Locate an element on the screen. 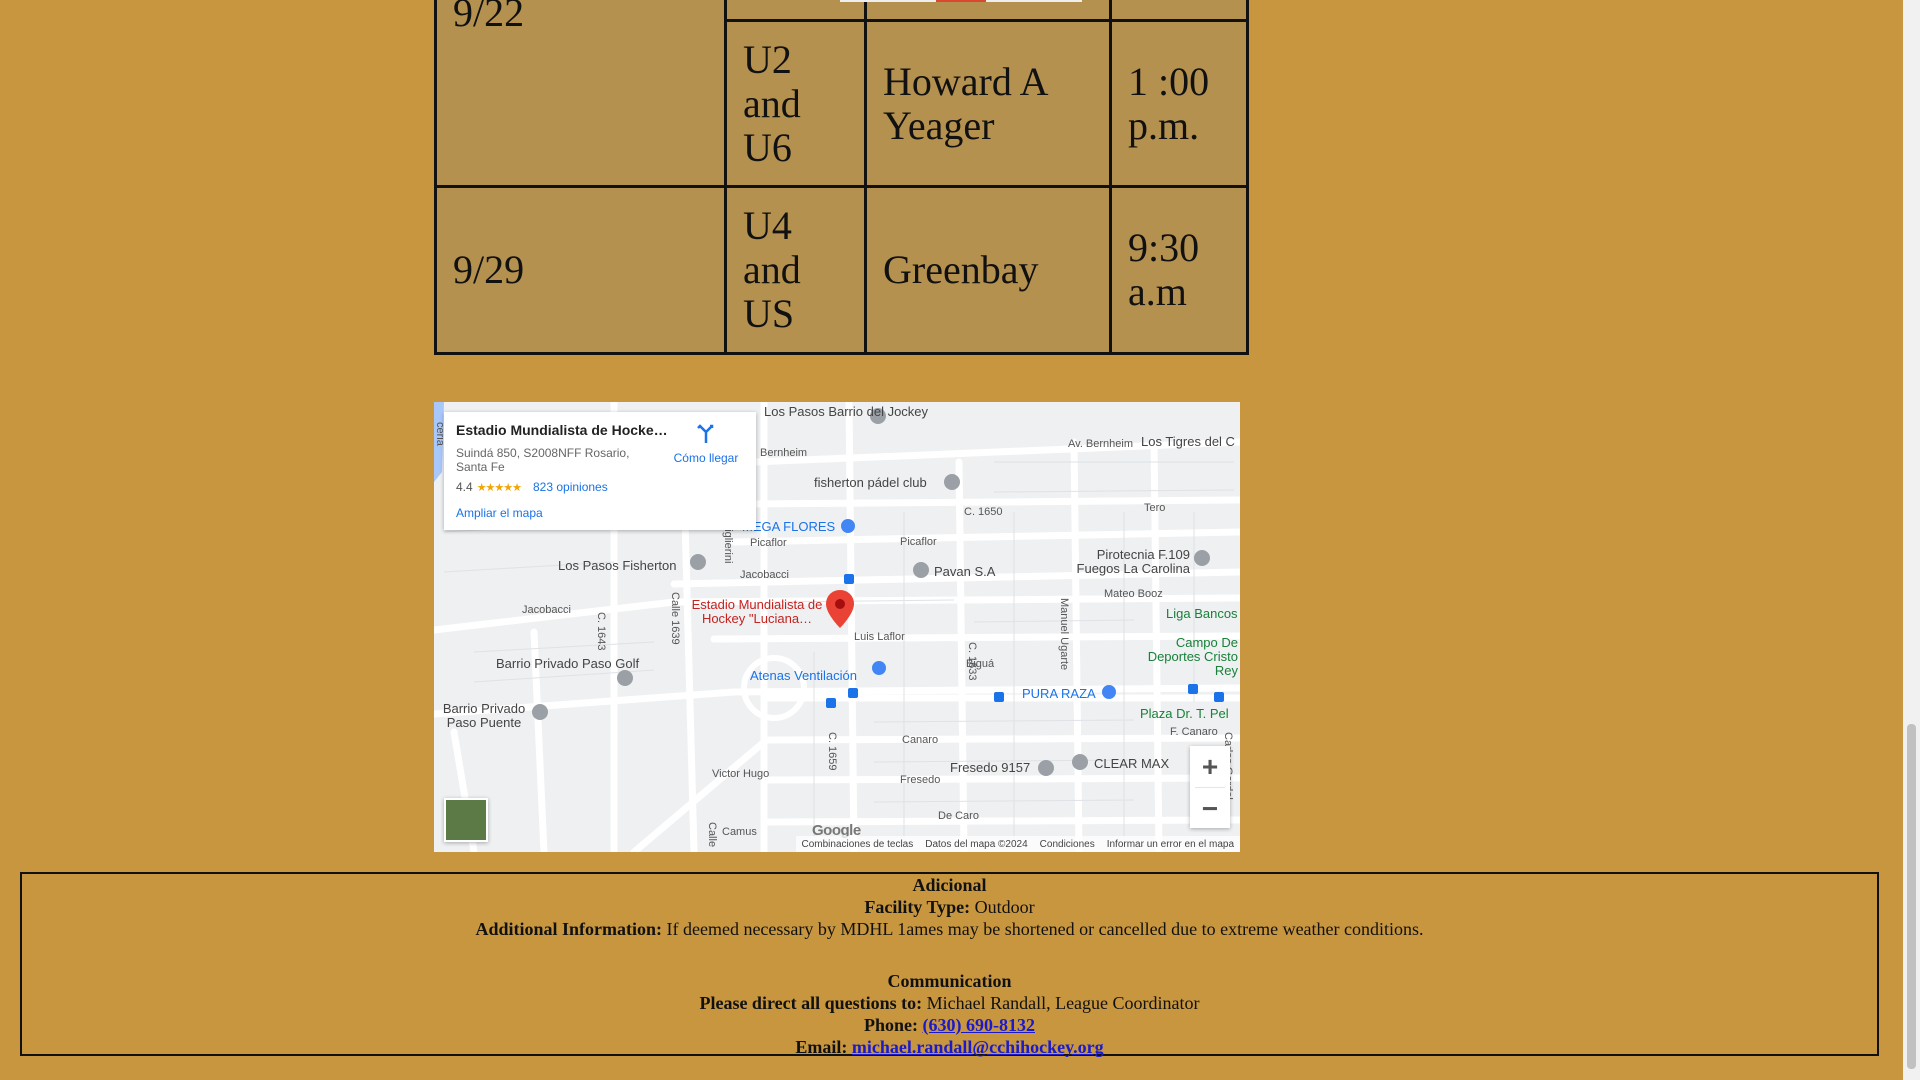 The image size is (1920, 1080). star-rating-icon: ★★★★★ is located at coordinates (499, 488).